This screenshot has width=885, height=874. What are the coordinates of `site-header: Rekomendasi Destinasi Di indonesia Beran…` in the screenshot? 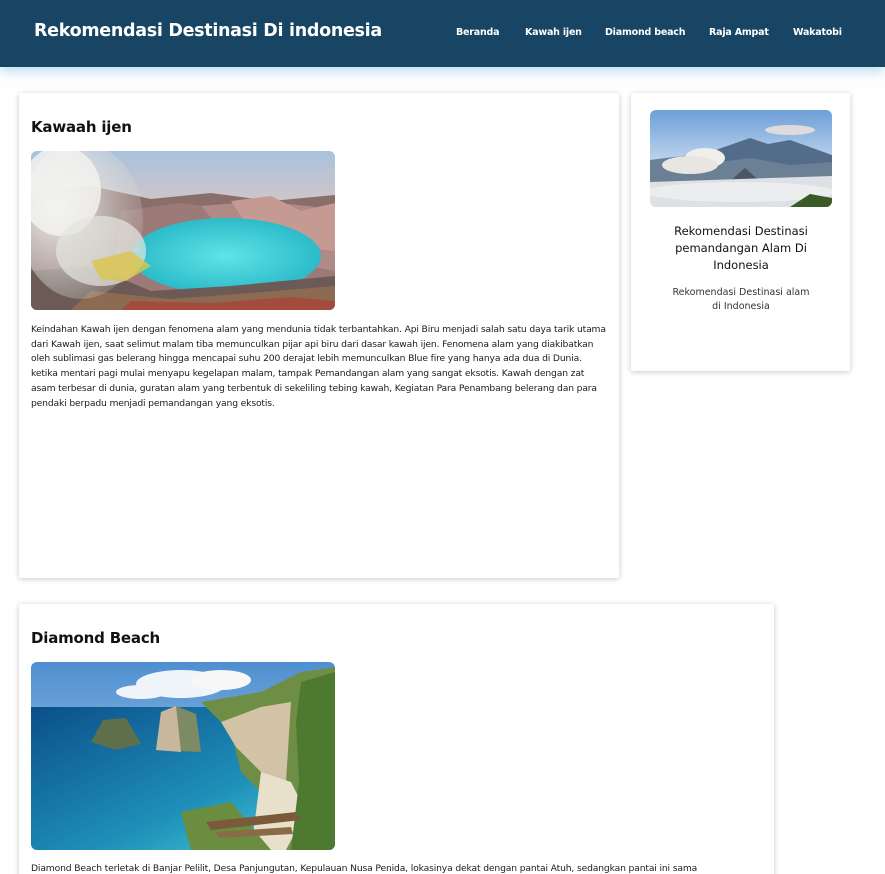 It's located at (442, 33).